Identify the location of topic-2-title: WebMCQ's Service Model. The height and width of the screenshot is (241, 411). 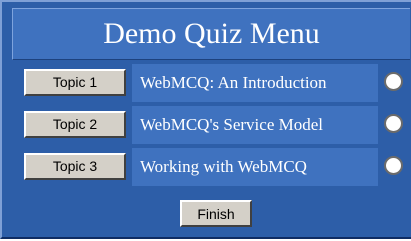
(255, 125).